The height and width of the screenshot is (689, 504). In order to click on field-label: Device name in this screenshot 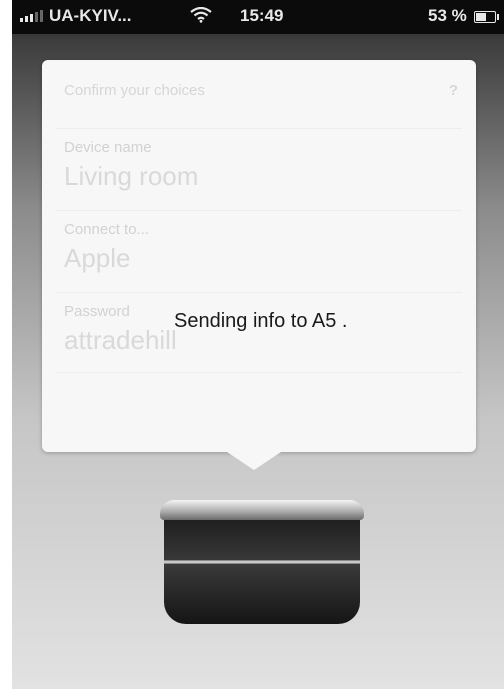, I will do `click(108, 147)`.